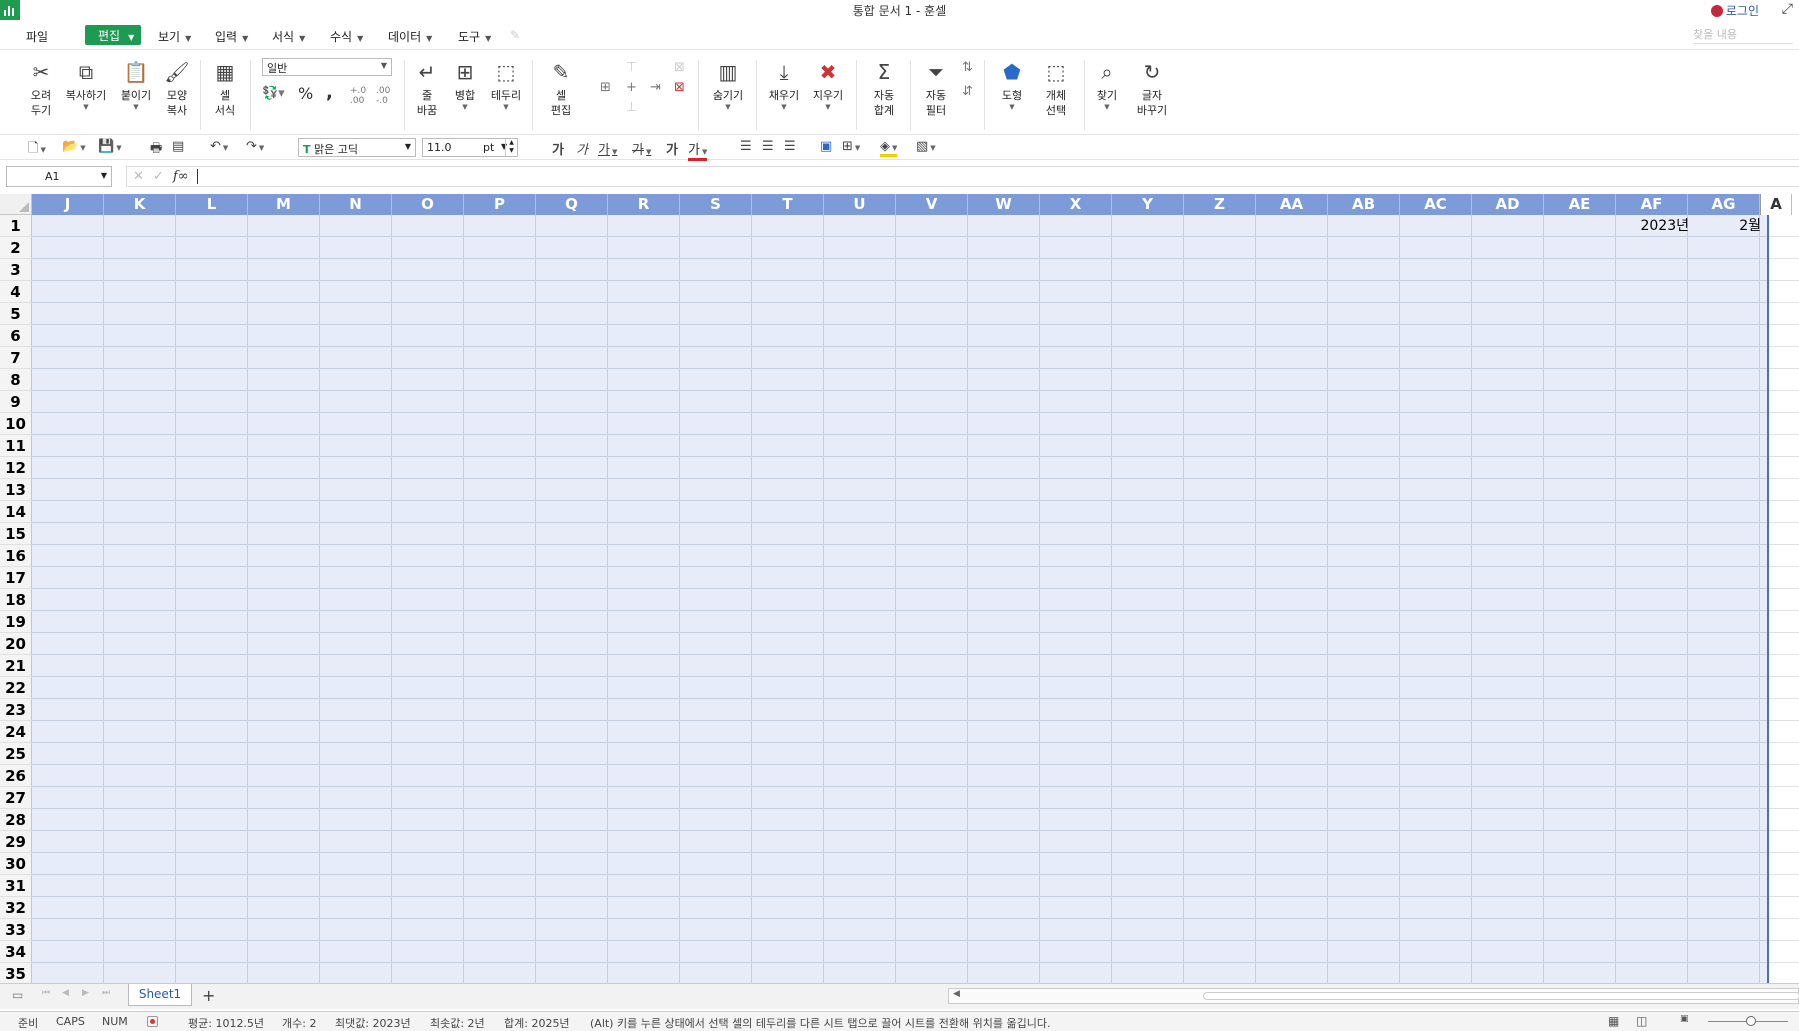 The width and height of the screenshot is (1799, 1031). I want to click on menu-data: 데이터 ▼, so click(410, 36).